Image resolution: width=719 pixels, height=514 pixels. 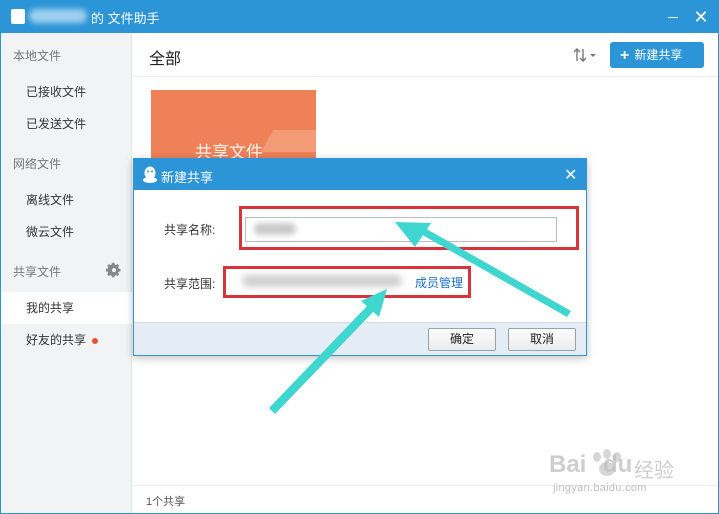 What do you see at coordinates (18, 16) in the screenshot?
I see `app-logo-icon` at bounding box center [18, 16].